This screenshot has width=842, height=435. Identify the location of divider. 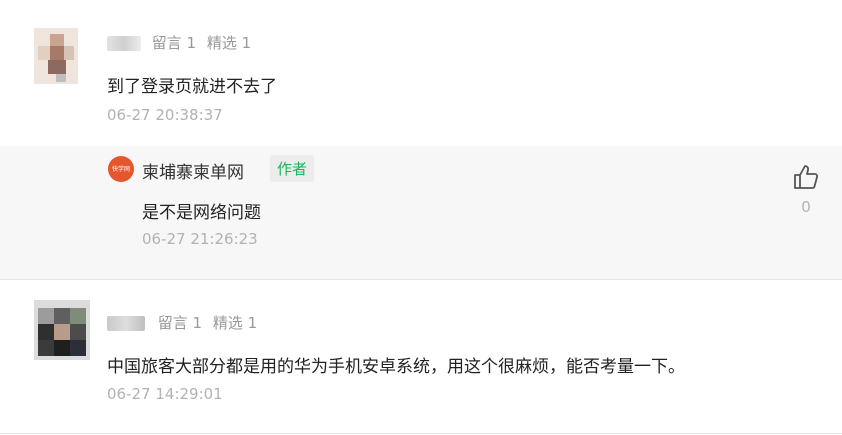
(421, 433).